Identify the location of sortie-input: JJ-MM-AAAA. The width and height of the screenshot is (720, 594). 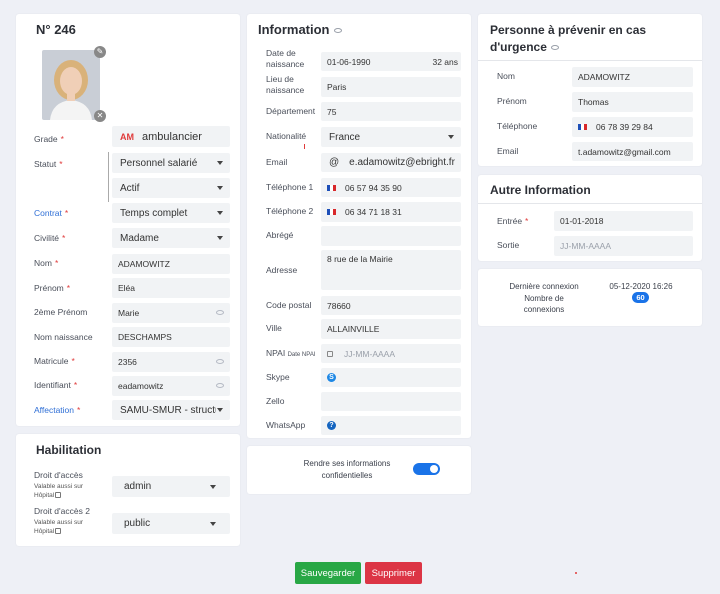
(623, 246).